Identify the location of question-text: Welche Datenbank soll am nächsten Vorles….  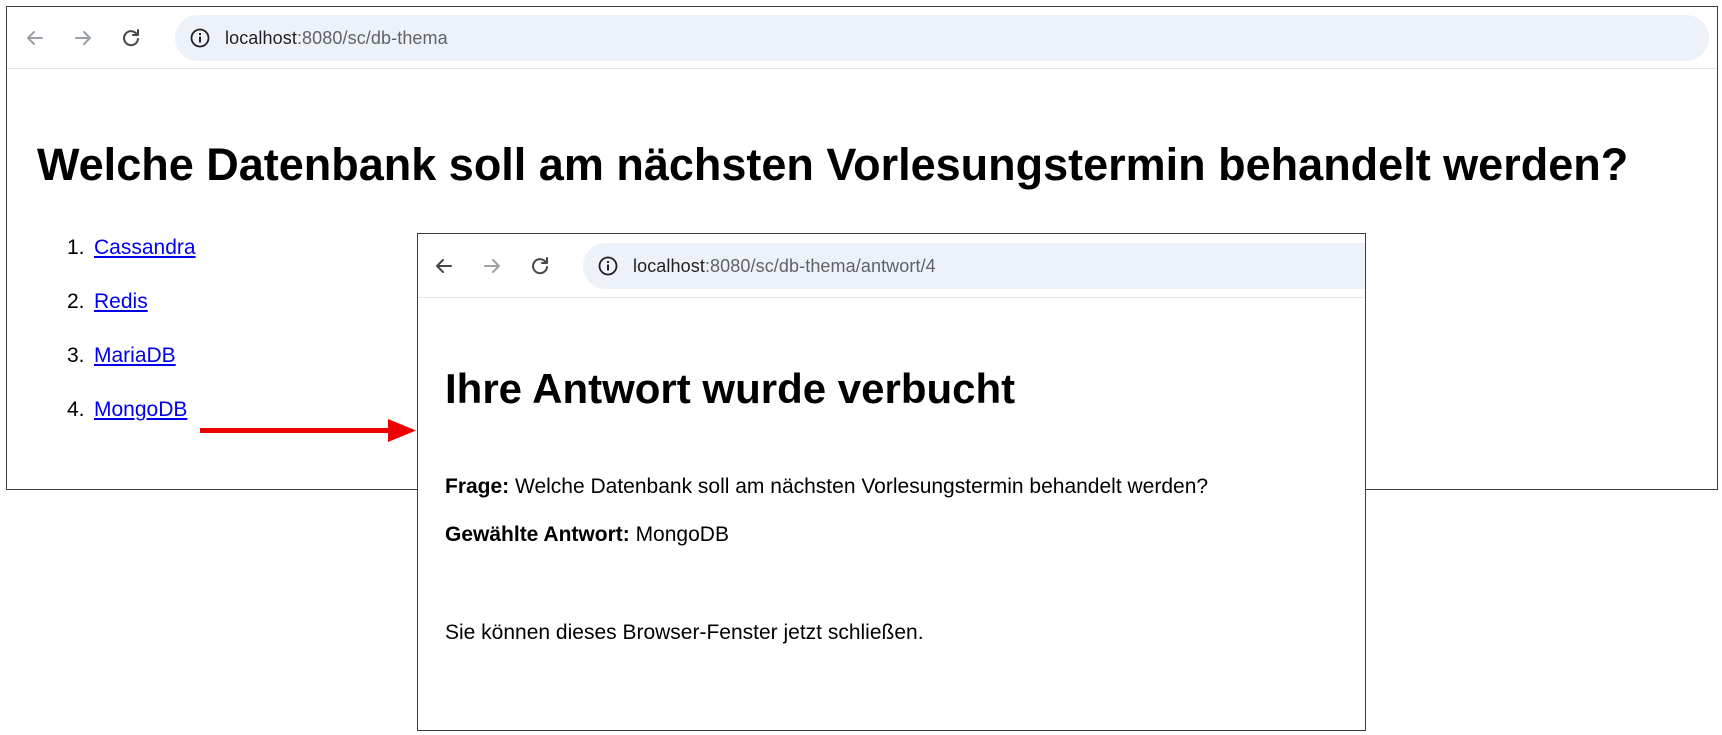
(859, 486).